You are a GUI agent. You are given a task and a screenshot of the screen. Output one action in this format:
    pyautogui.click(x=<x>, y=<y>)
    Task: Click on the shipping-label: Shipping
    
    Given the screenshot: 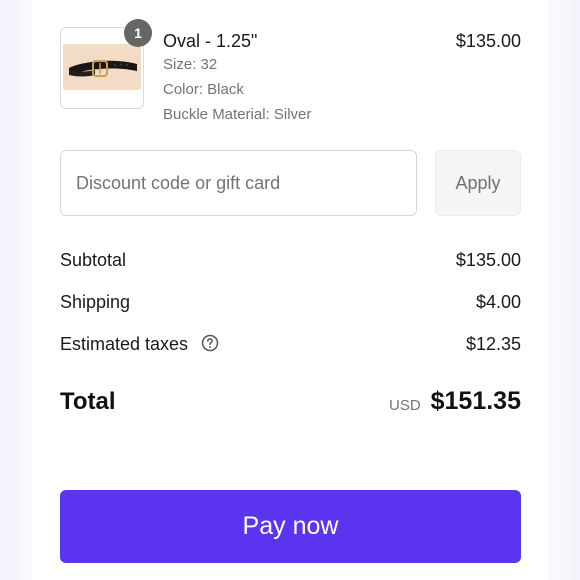 What is the action you would take?
    pyautogui.click(x=95, y=302)
    